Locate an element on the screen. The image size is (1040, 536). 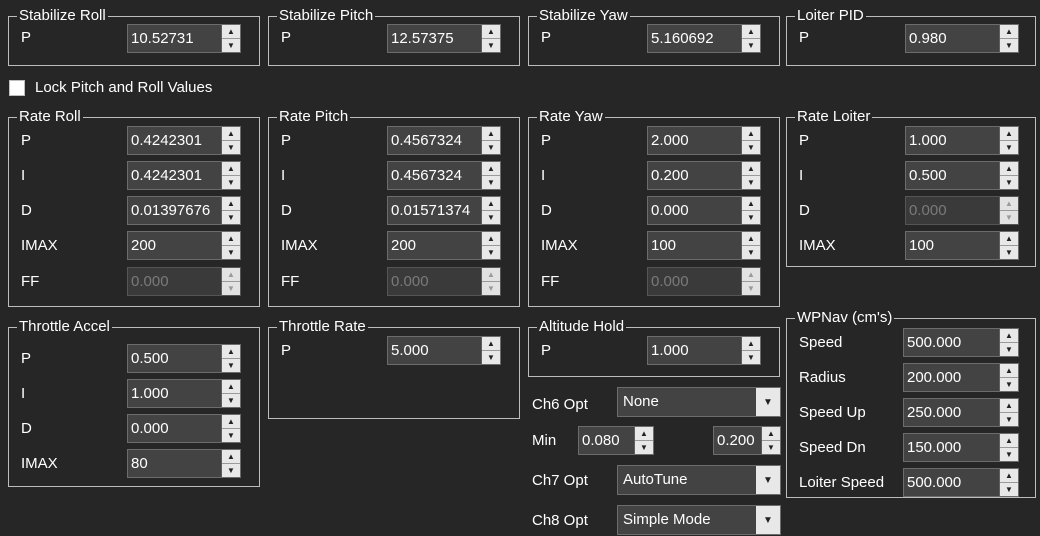
throttle-rate-p-input: 5.000 ▲ ▼ is located at coordinates (444, 350).